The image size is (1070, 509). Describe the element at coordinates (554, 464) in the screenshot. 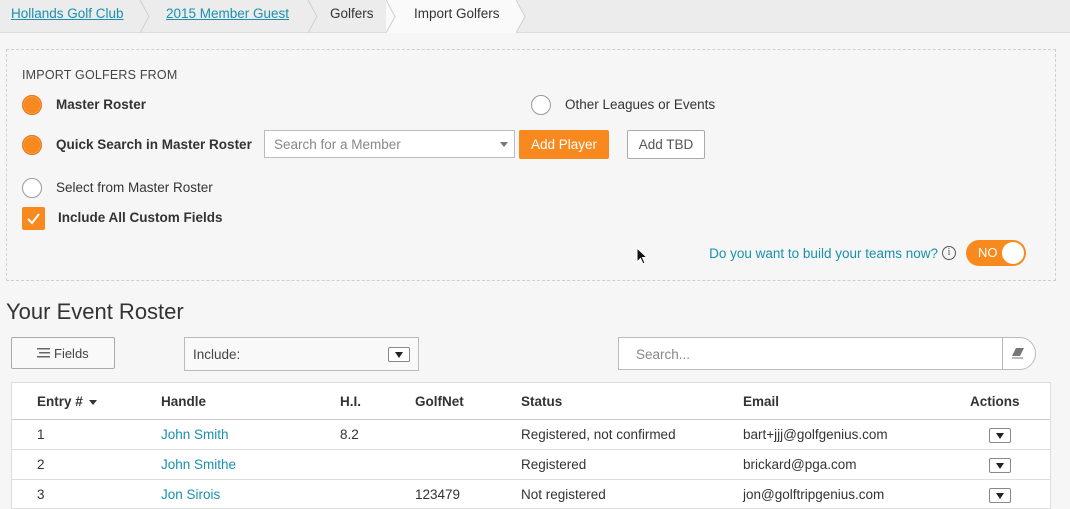

I see `cell-status: Registered` at that location.